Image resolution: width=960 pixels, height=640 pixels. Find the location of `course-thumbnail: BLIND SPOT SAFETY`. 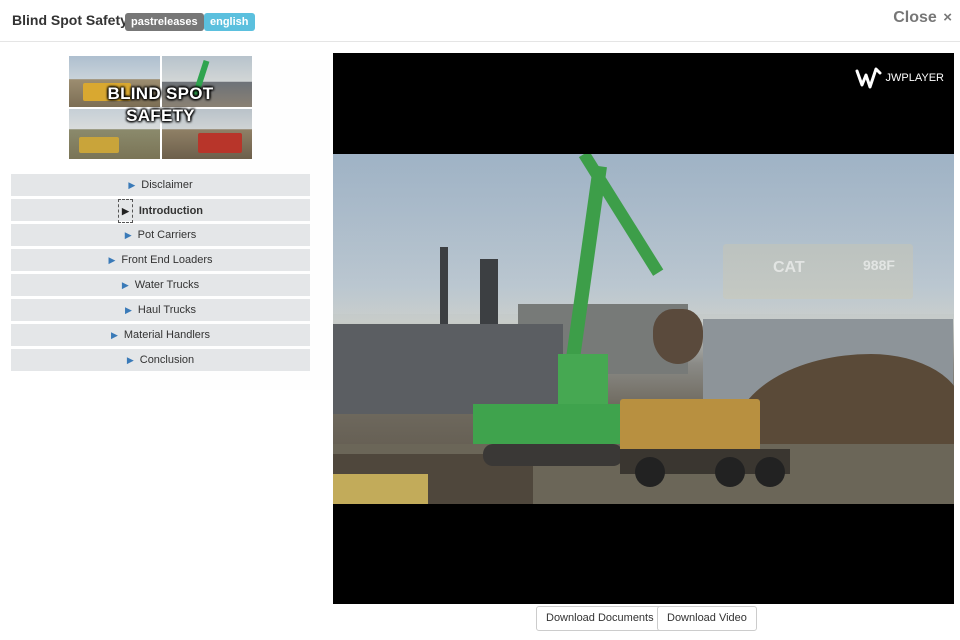

course-thumbnail: BLIND SPOT SAFETY is located at coordinates (160, 107).